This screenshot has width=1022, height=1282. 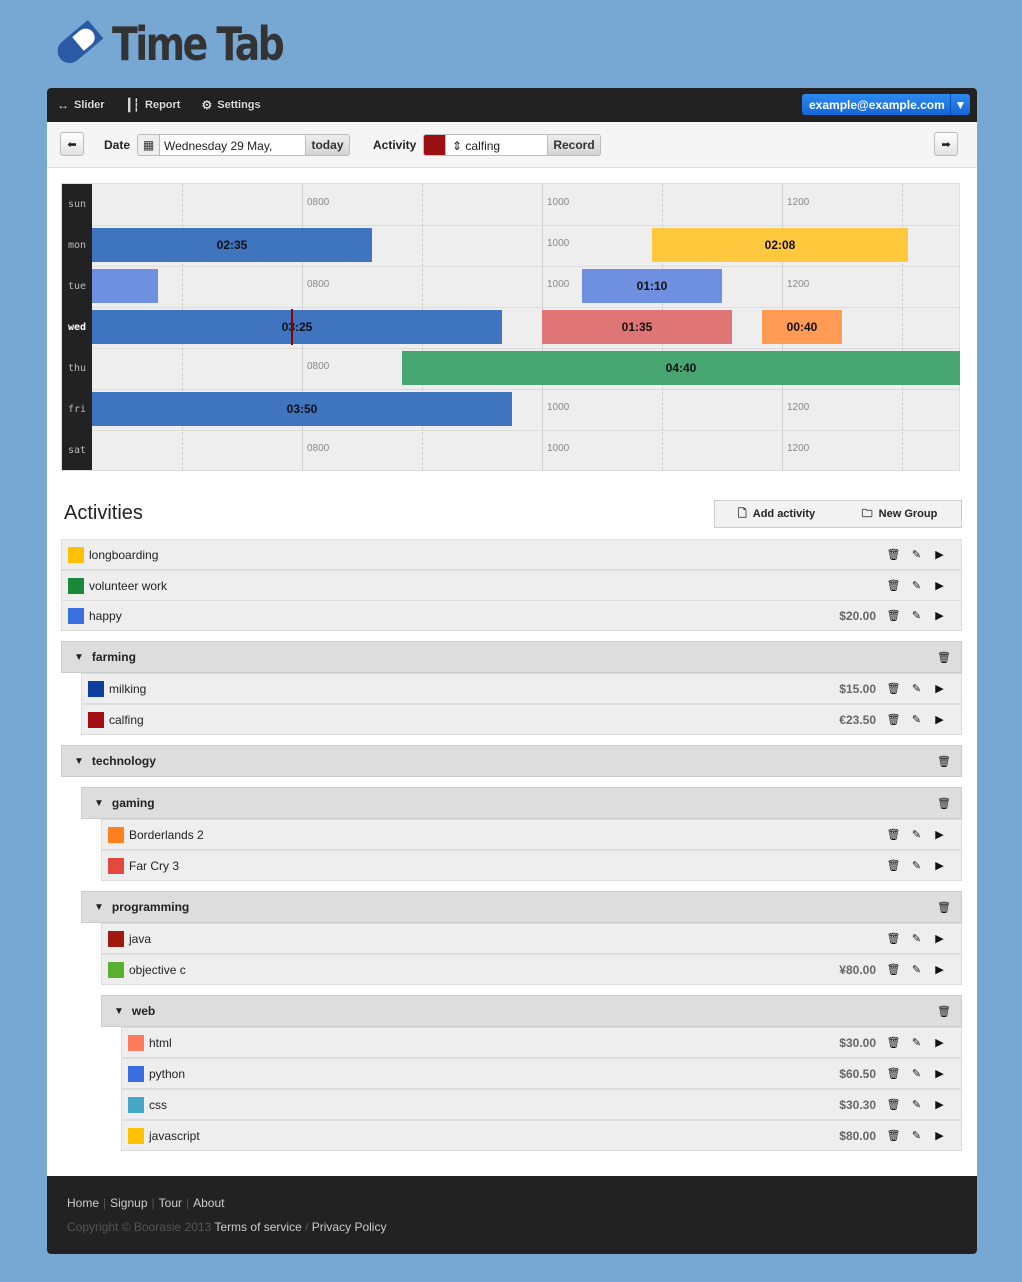 I want to click on brand-logo: Time Tab, so click(x=186, y=44).